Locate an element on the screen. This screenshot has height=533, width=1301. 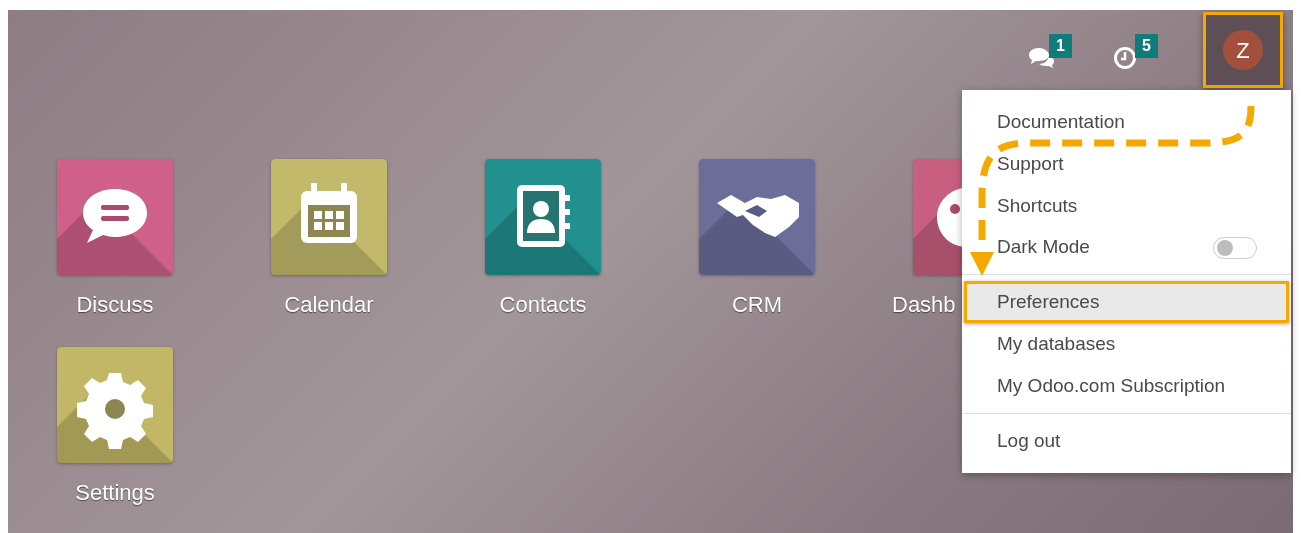
avatar-button: Z is located at coordinates (1243, 50).